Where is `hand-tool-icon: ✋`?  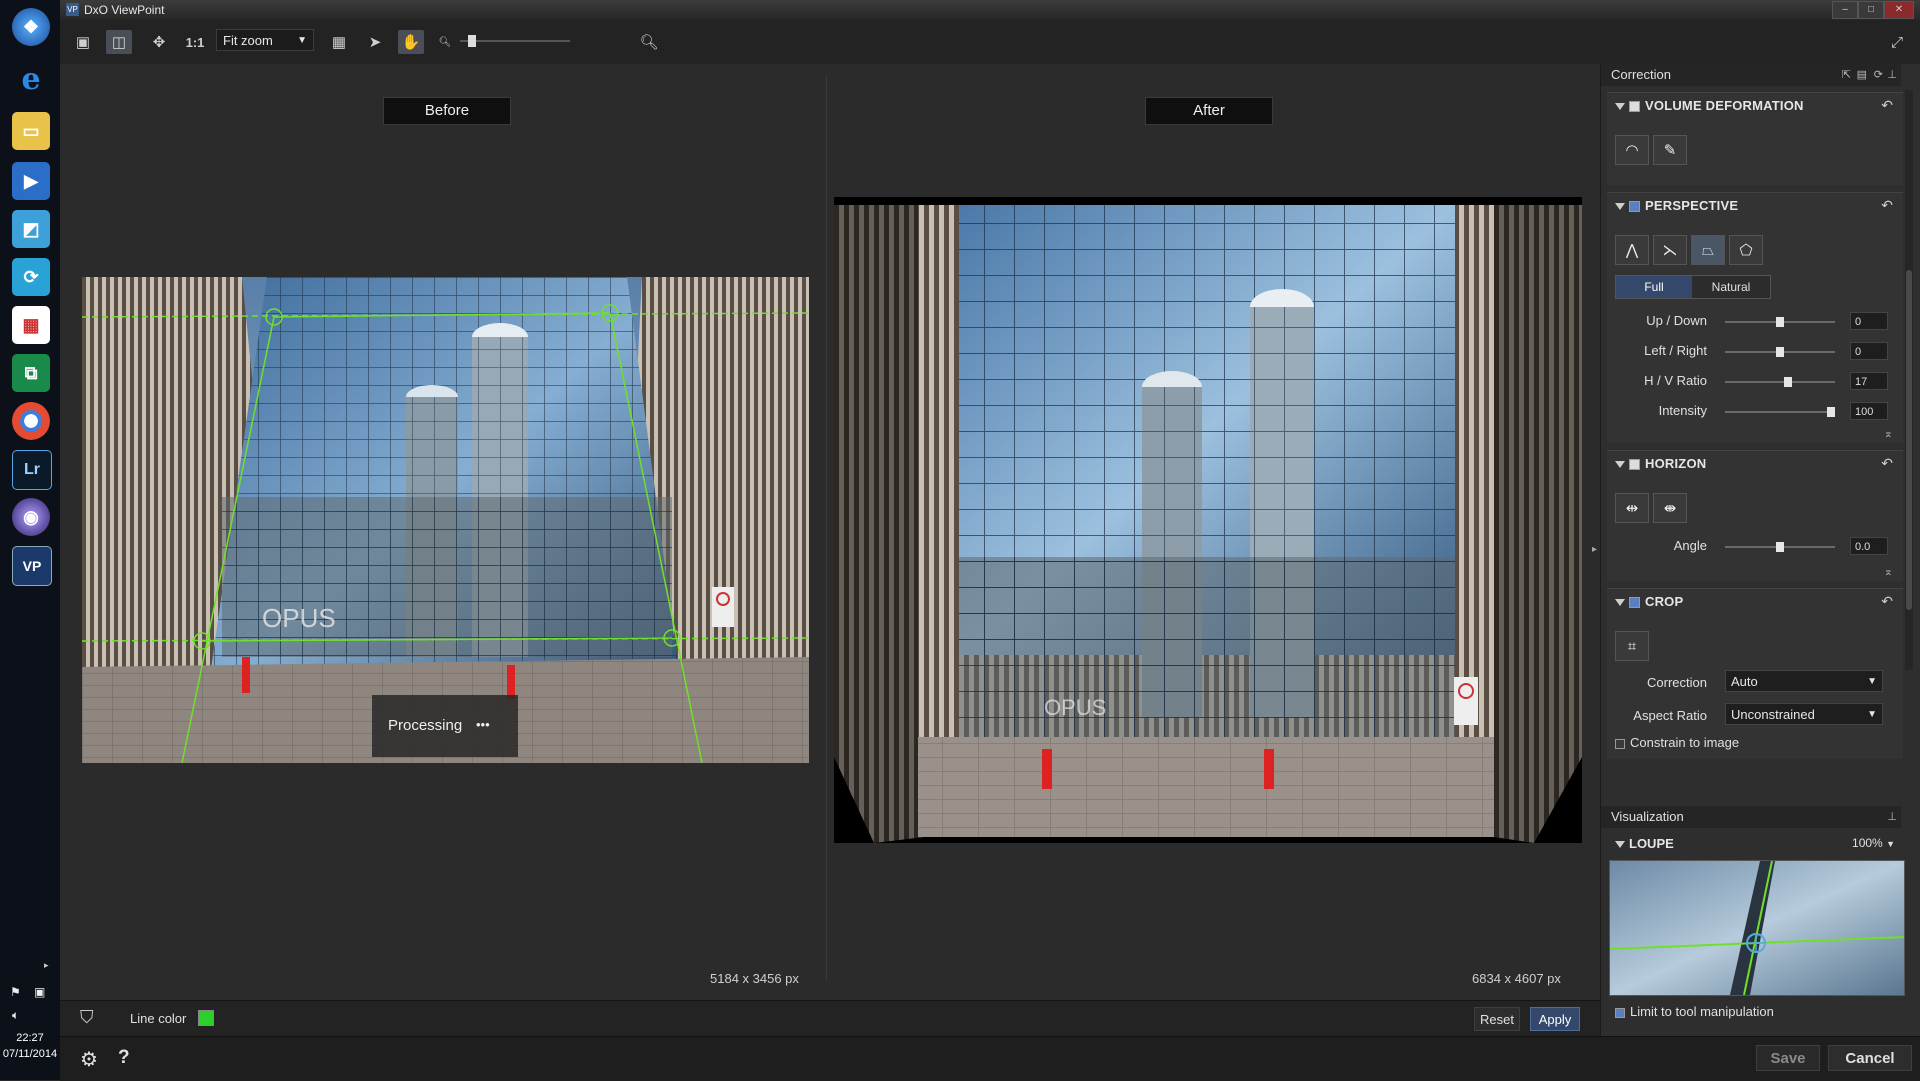 hand-tool-icon: ✋ is located at coordinates (411, 42).